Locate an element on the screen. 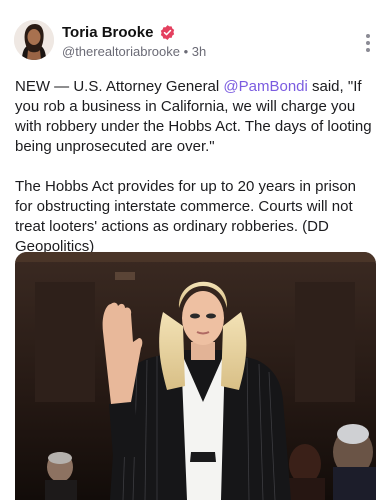  author-handle: @therealtoriabrooke is located at coordinates (121, 51).